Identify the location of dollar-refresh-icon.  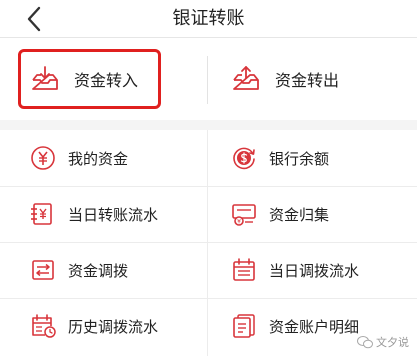
(244, 158).